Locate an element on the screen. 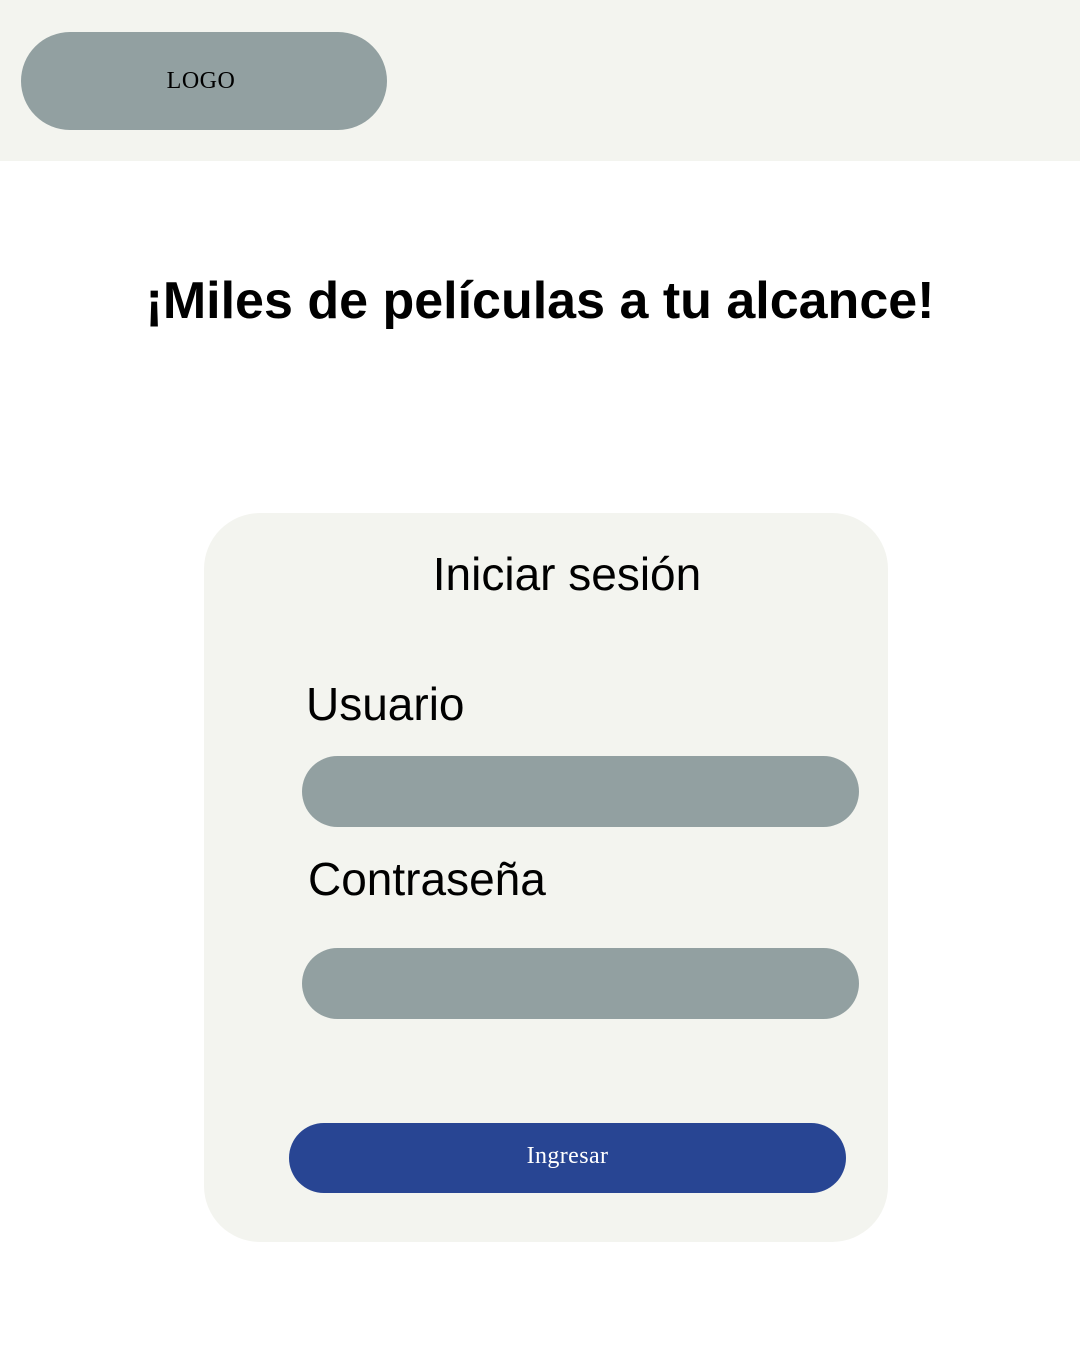  login-title: Iniciar sesión is located at coordinates (567, 574).